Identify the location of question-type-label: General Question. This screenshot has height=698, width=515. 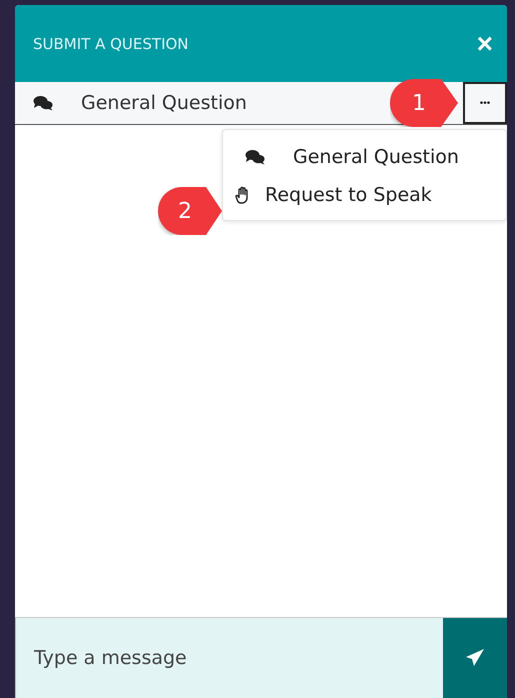
(164, 103).